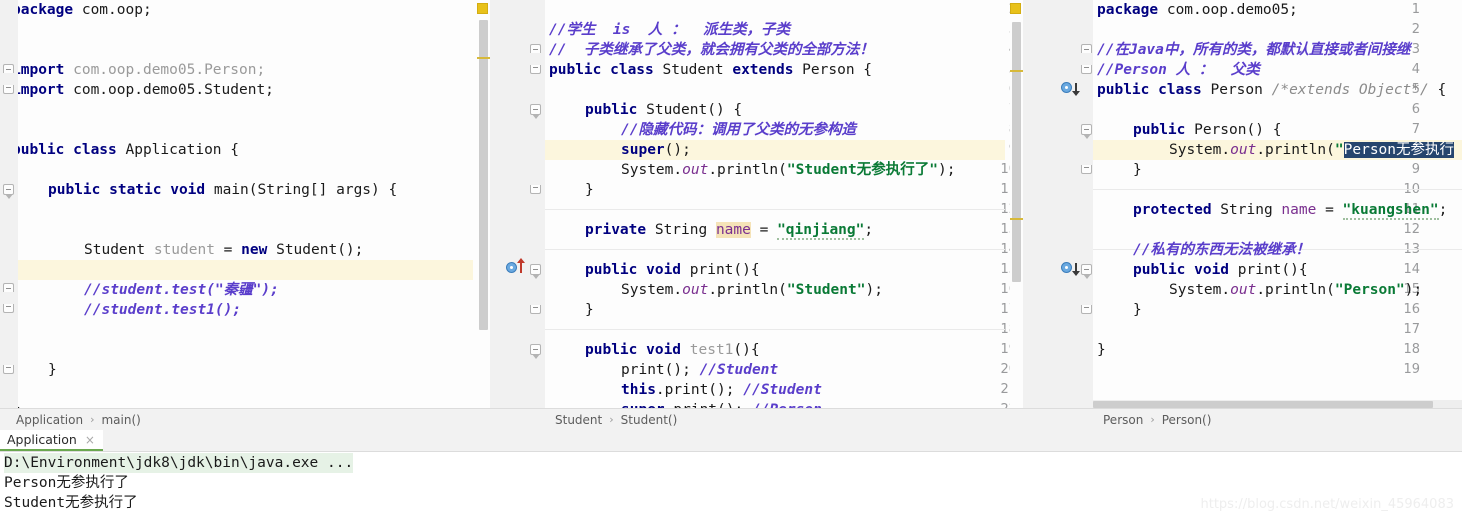 This screenshot has width=1462, height=516. Describe the element at coordinates (223, 250) in the screenshot. I see `code-line: Student student = new Student();` at that location.